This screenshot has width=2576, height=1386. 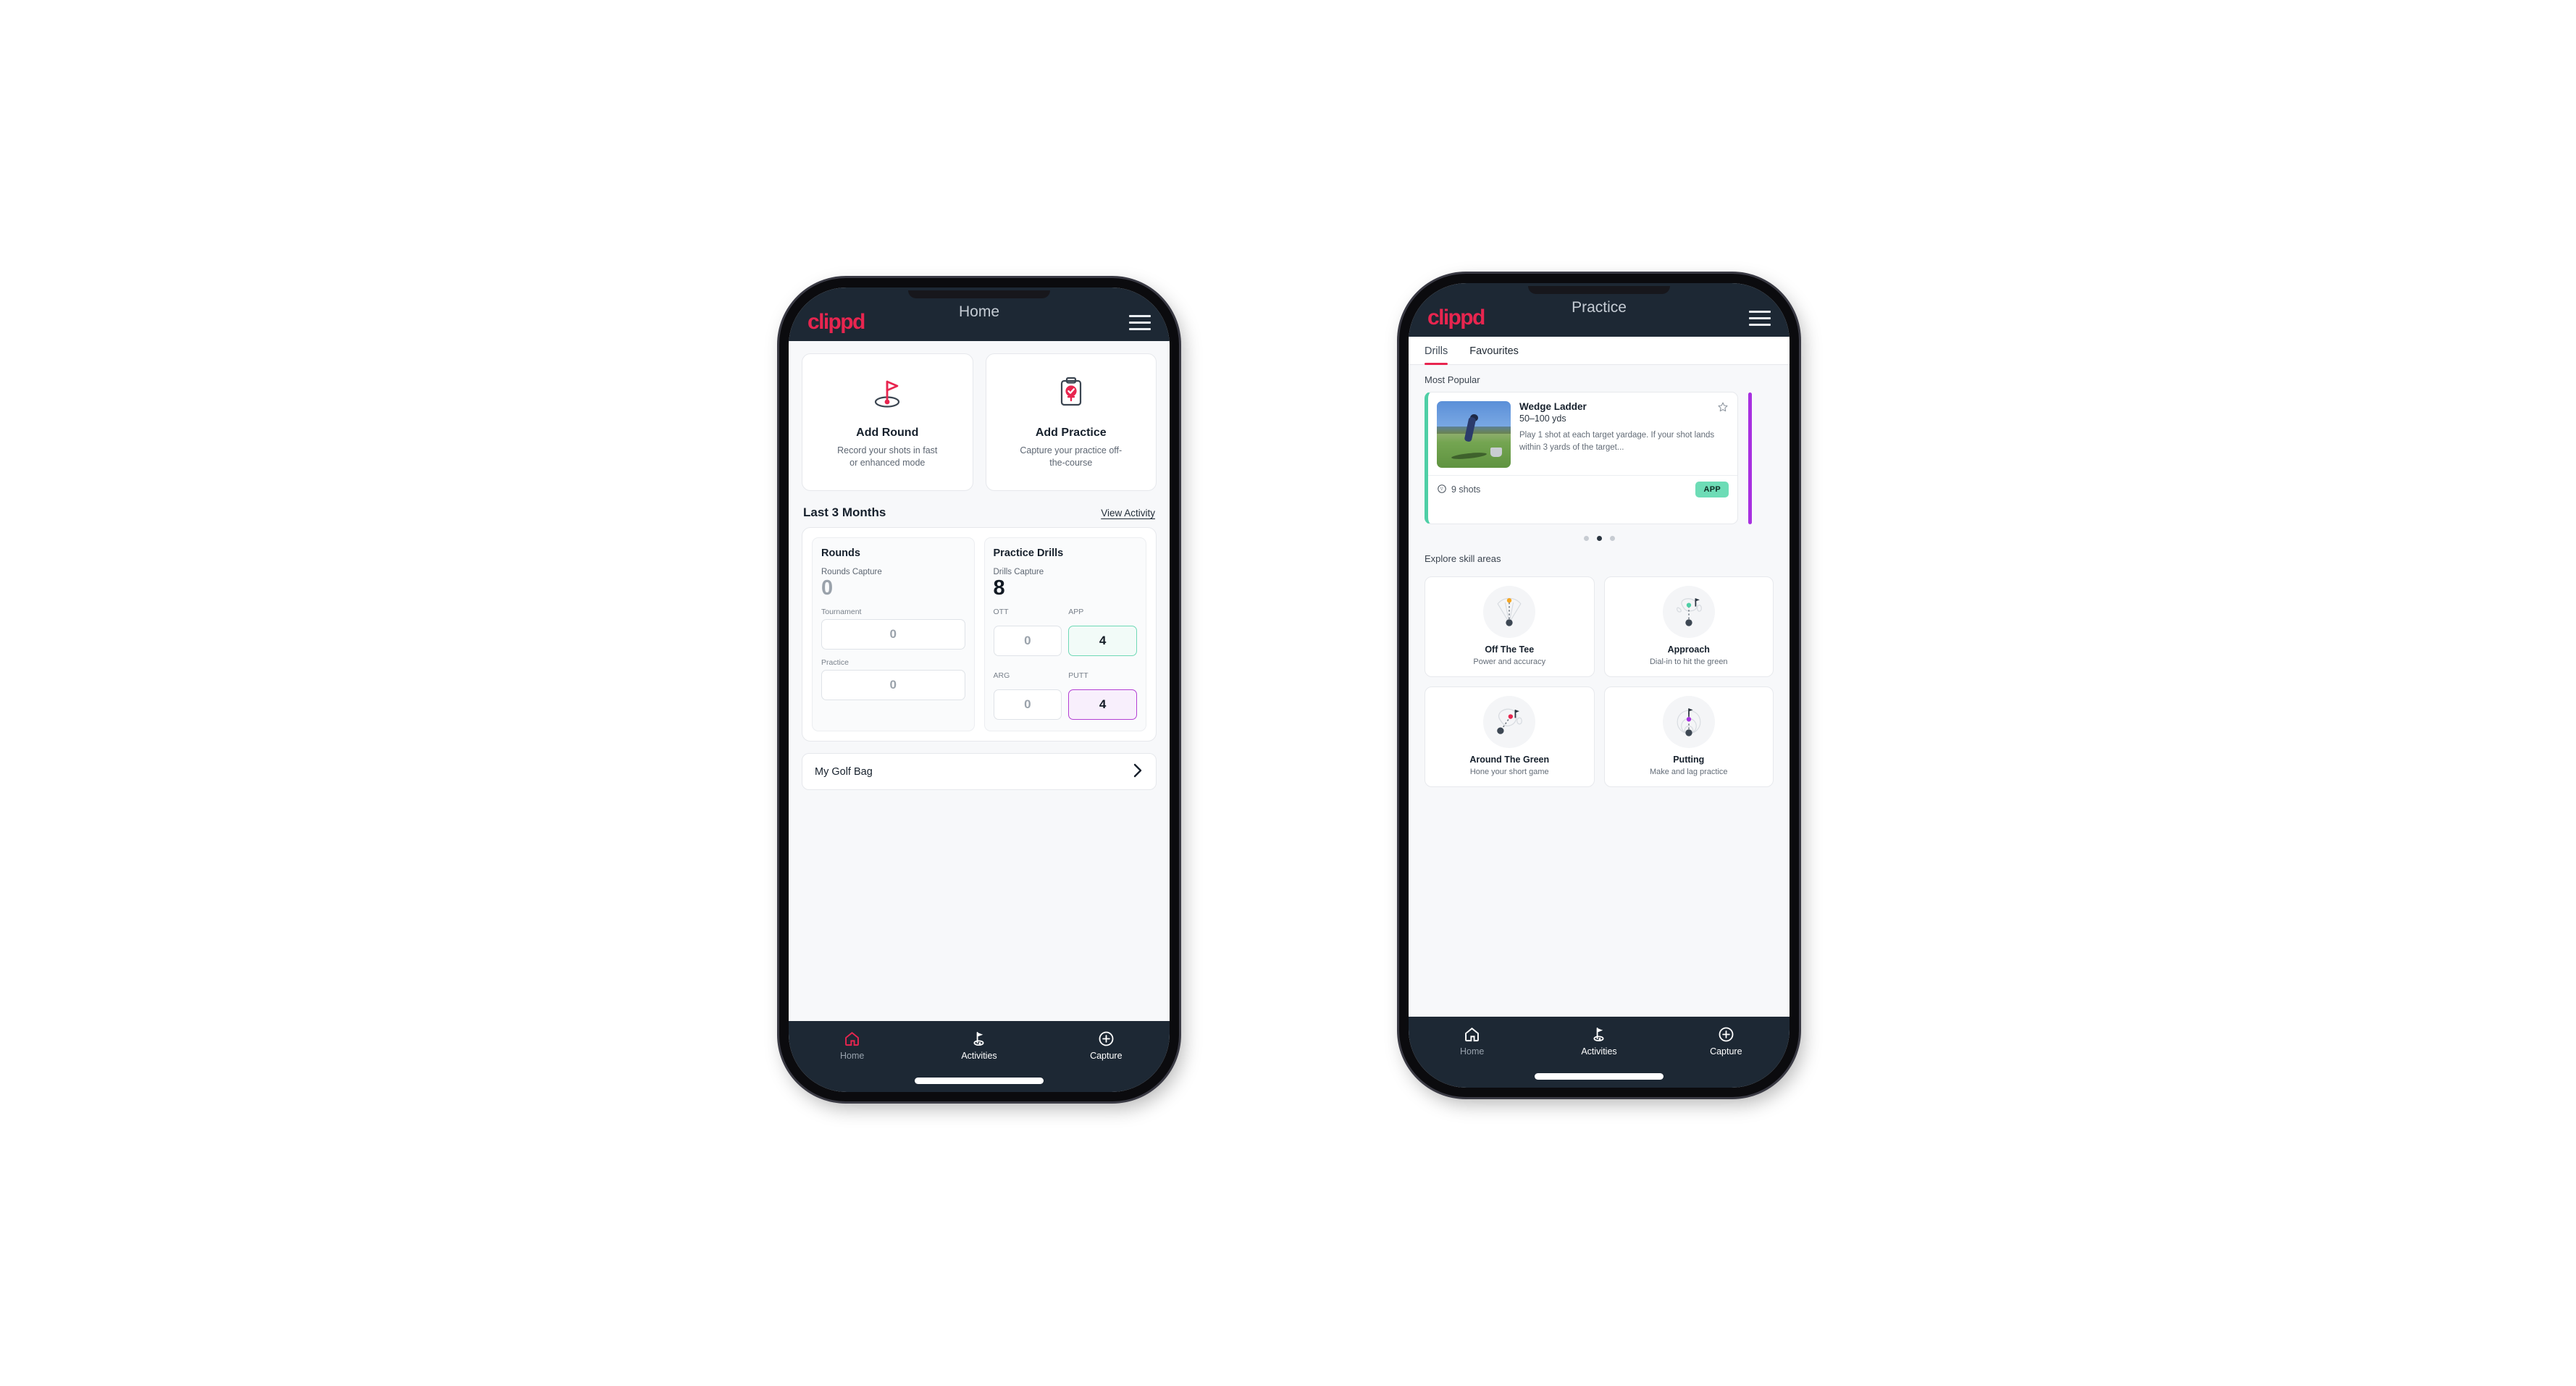 I want to click on app-label: APP, so click(x=1076, y=612).